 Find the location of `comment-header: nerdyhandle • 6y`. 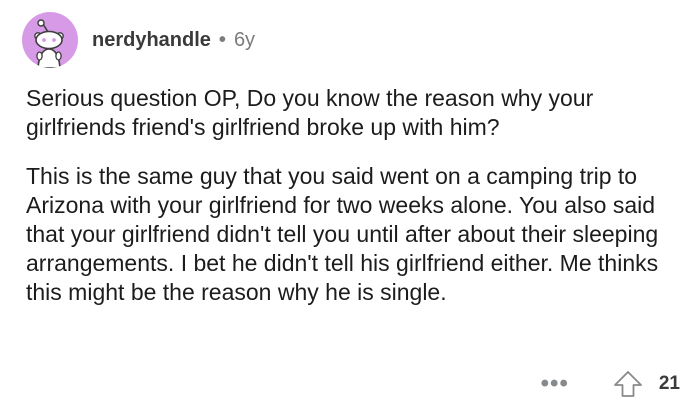

comment-header: nerdyhandle • 6y is located at coordinates (138, 40).